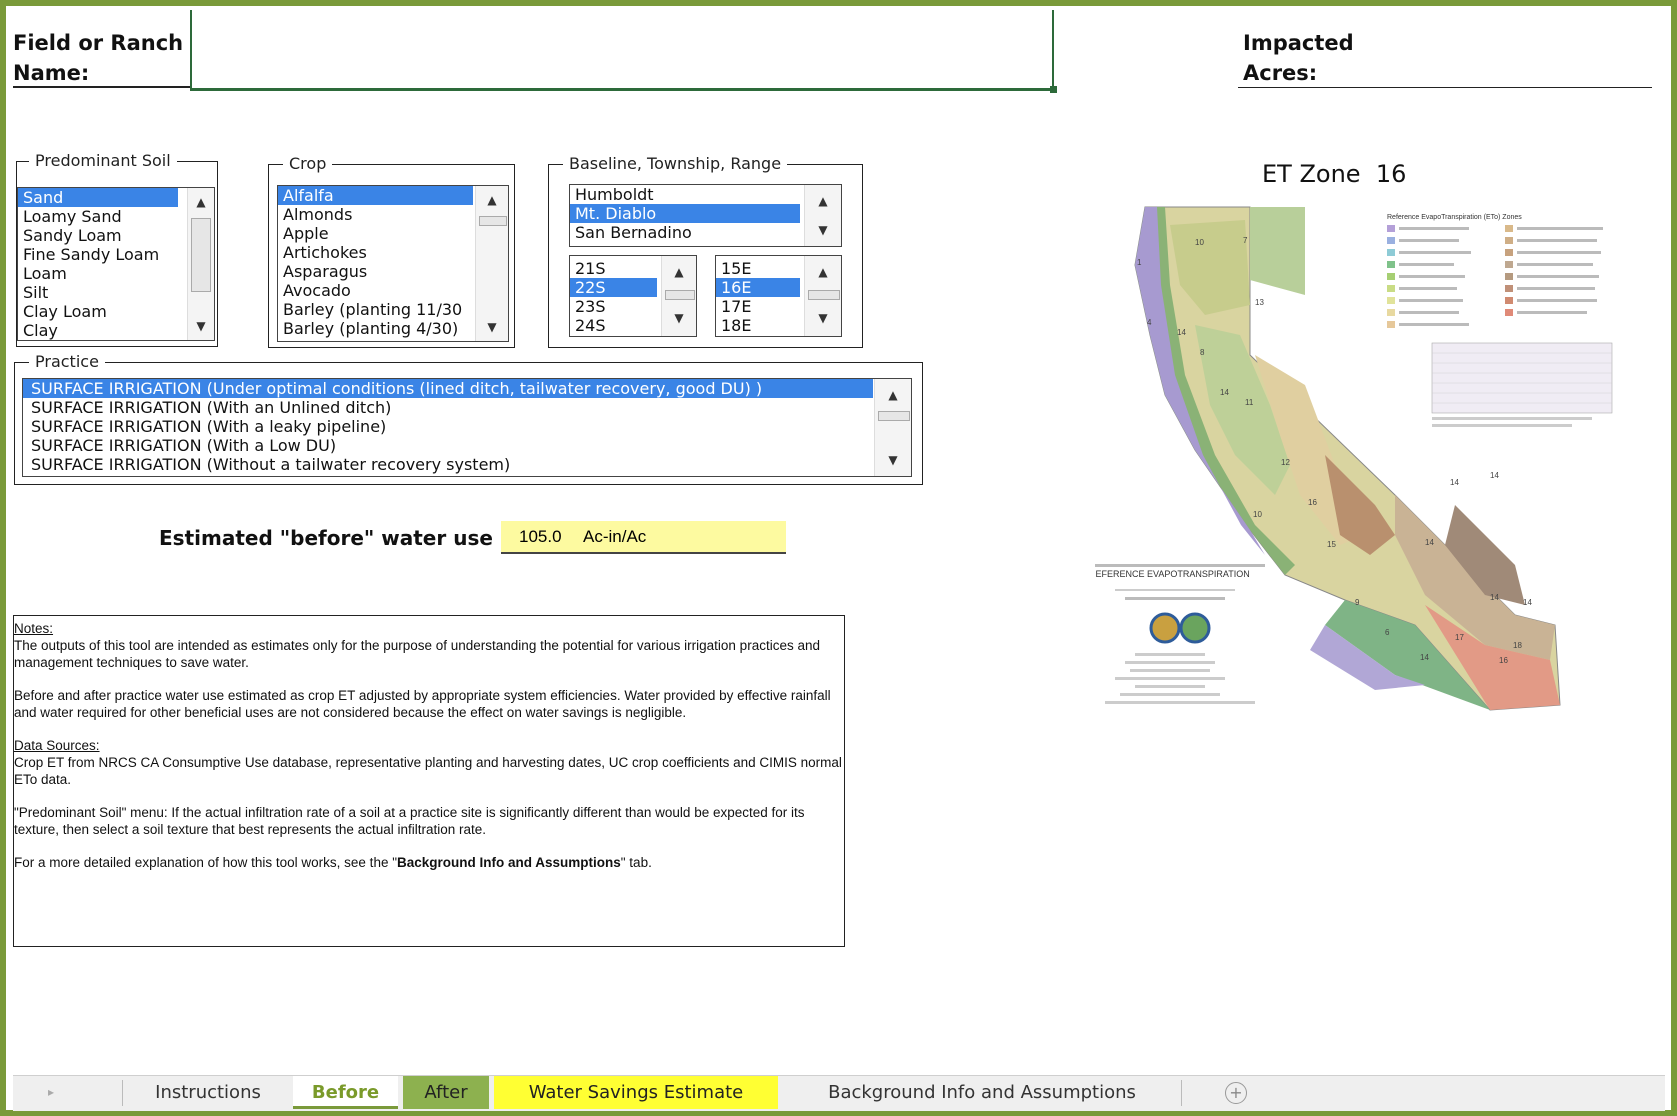  I want to click on township-scrollbar: ▲ ▼, so click(678, 296).